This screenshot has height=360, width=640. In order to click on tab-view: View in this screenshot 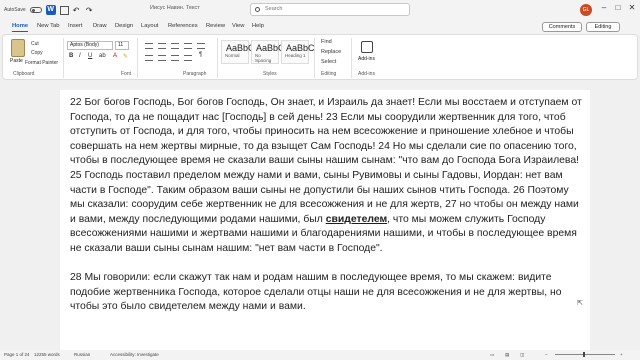, I will do `click(238, 26)`.